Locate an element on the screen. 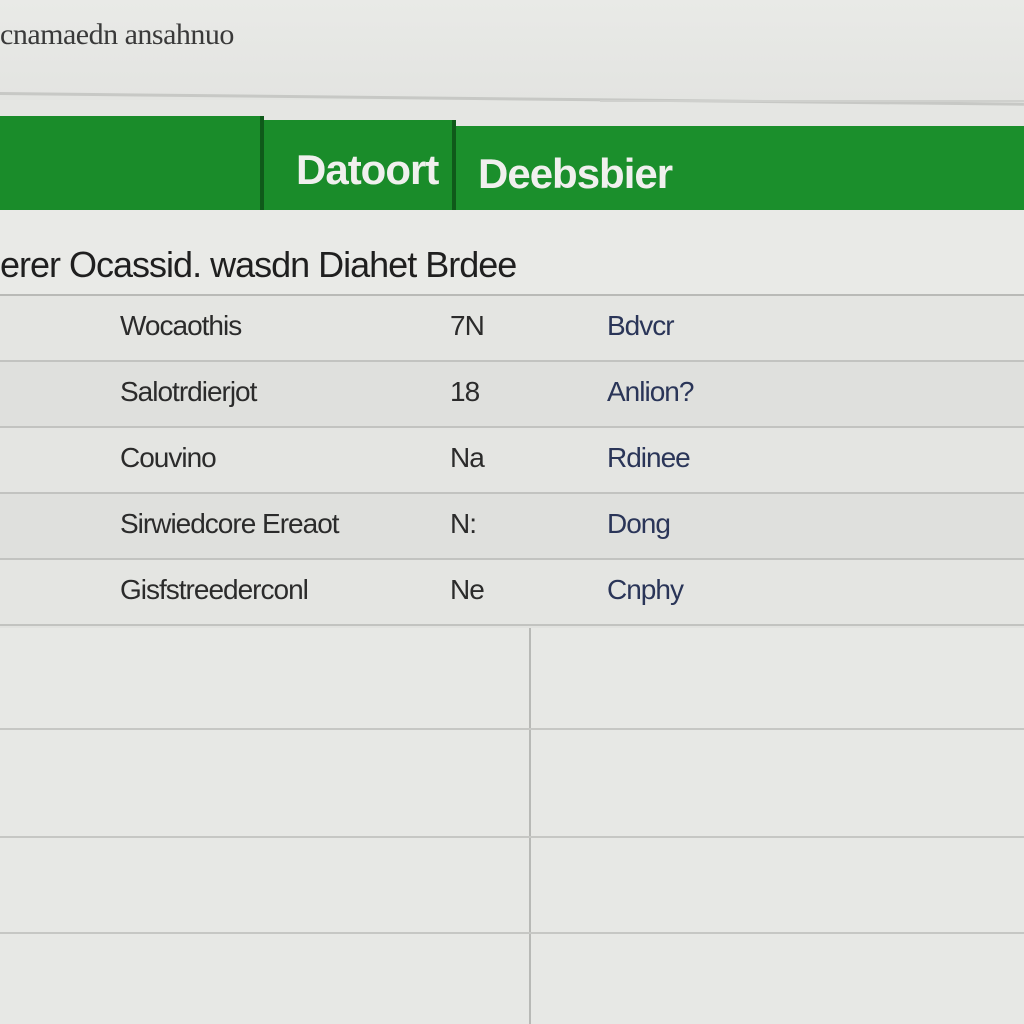 The image size is (1024, 1024). app-title: cnamaedn ansahnuo is located at coordinates (117, 34).